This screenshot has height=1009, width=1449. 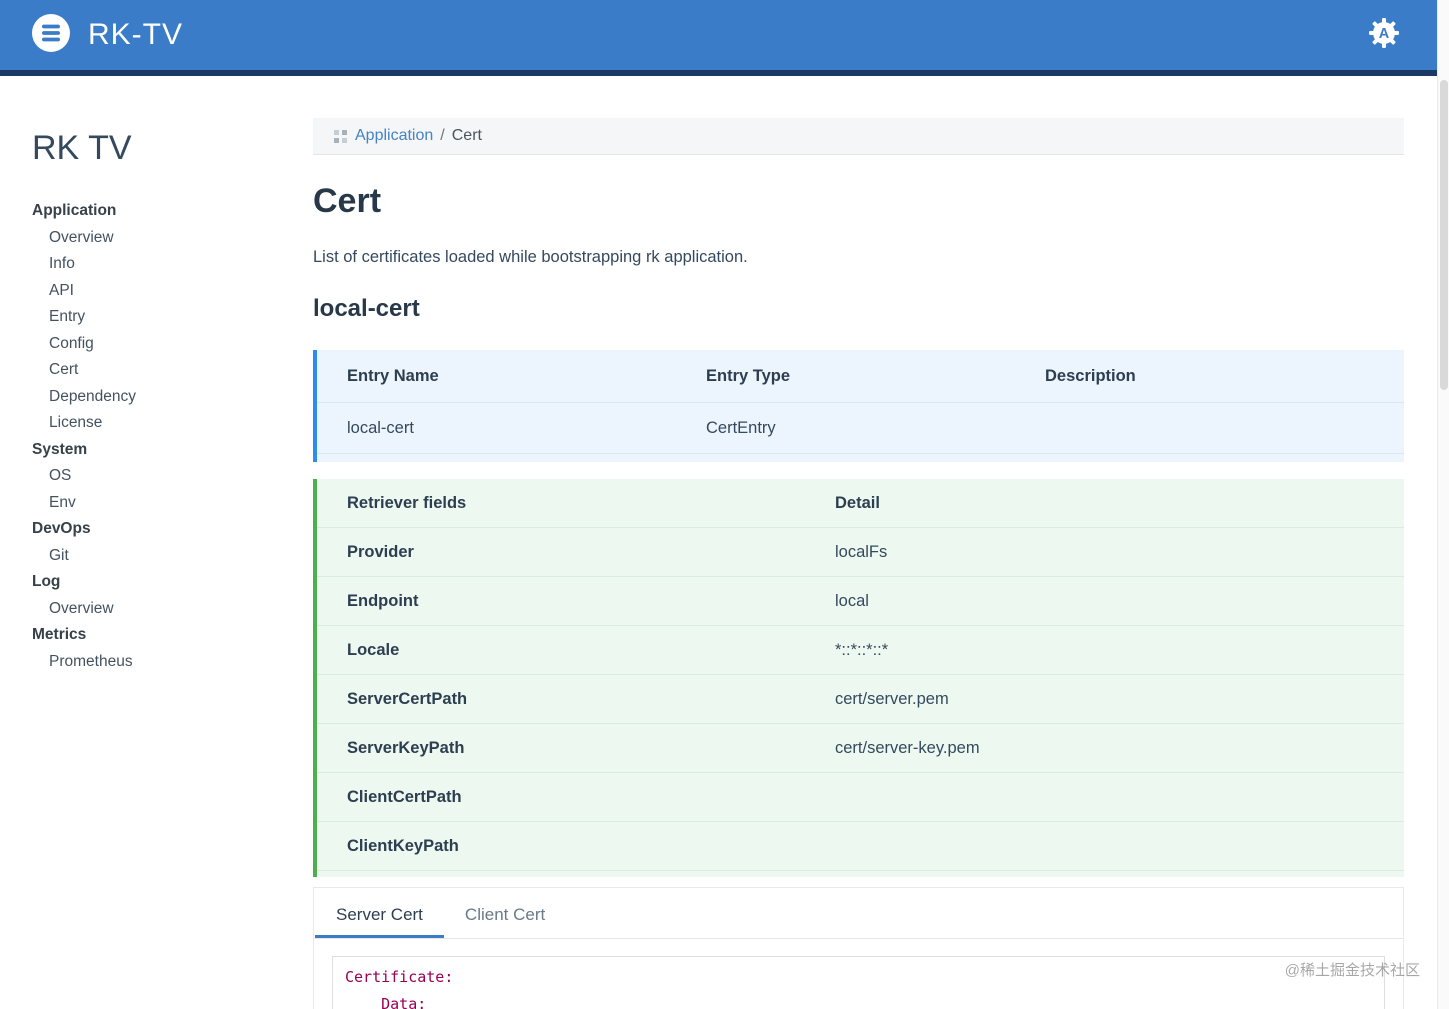 I want to click on section-title: local-cert, so click(x=366, y=308).